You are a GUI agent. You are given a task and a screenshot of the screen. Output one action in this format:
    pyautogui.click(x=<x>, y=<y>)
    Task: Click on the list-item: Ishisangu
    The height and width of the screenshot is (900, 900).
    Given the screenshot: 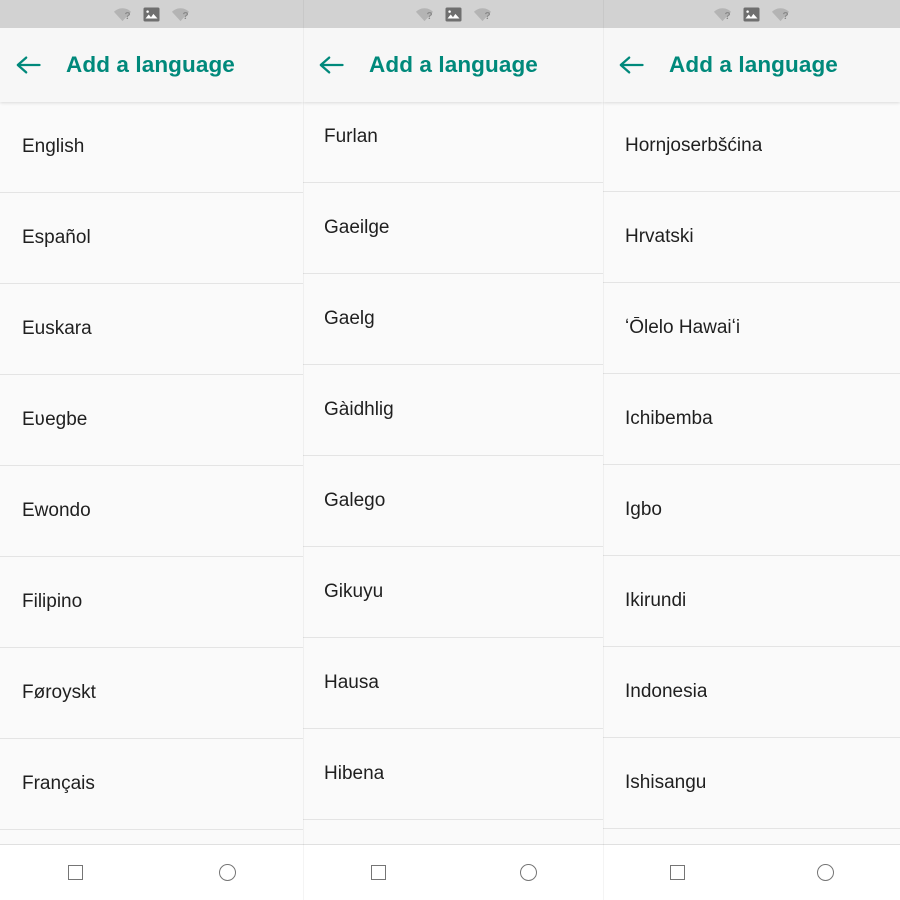 What is the action you would take?
    pyautogui.click(x=751, y=783)
    